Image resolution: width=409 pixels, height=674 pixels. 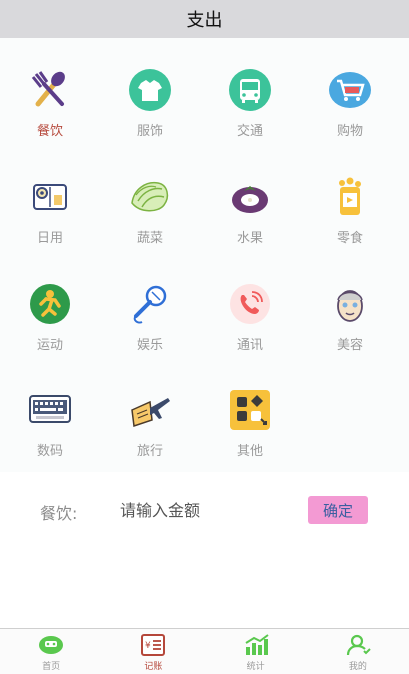 What do you see at coordinates (49, 131) in the screenshot?
I see `category-label: 餐饮` at bounding box center [49, 131].